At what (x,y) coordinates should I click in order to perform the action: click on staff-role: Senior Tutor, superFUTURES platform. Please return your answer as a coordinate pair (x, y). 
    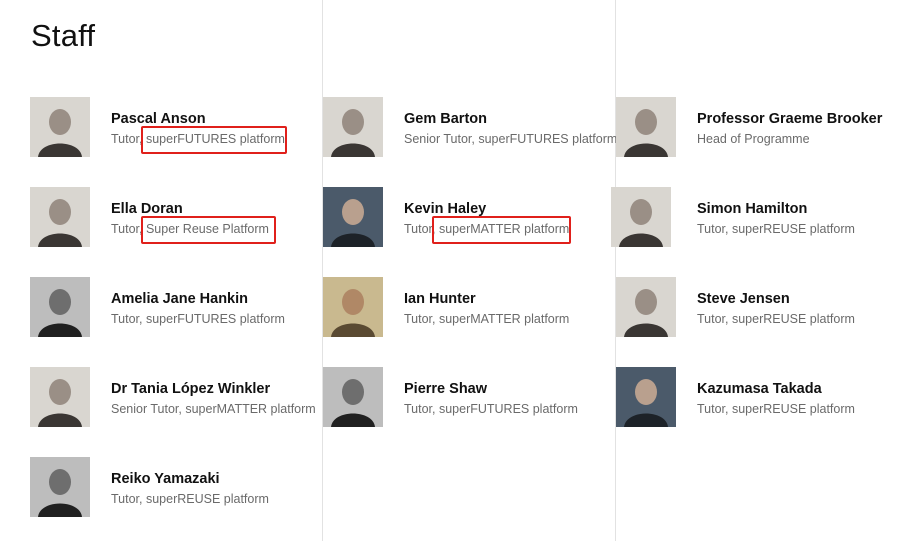
    Looking at the image, I should click on (511, 139).